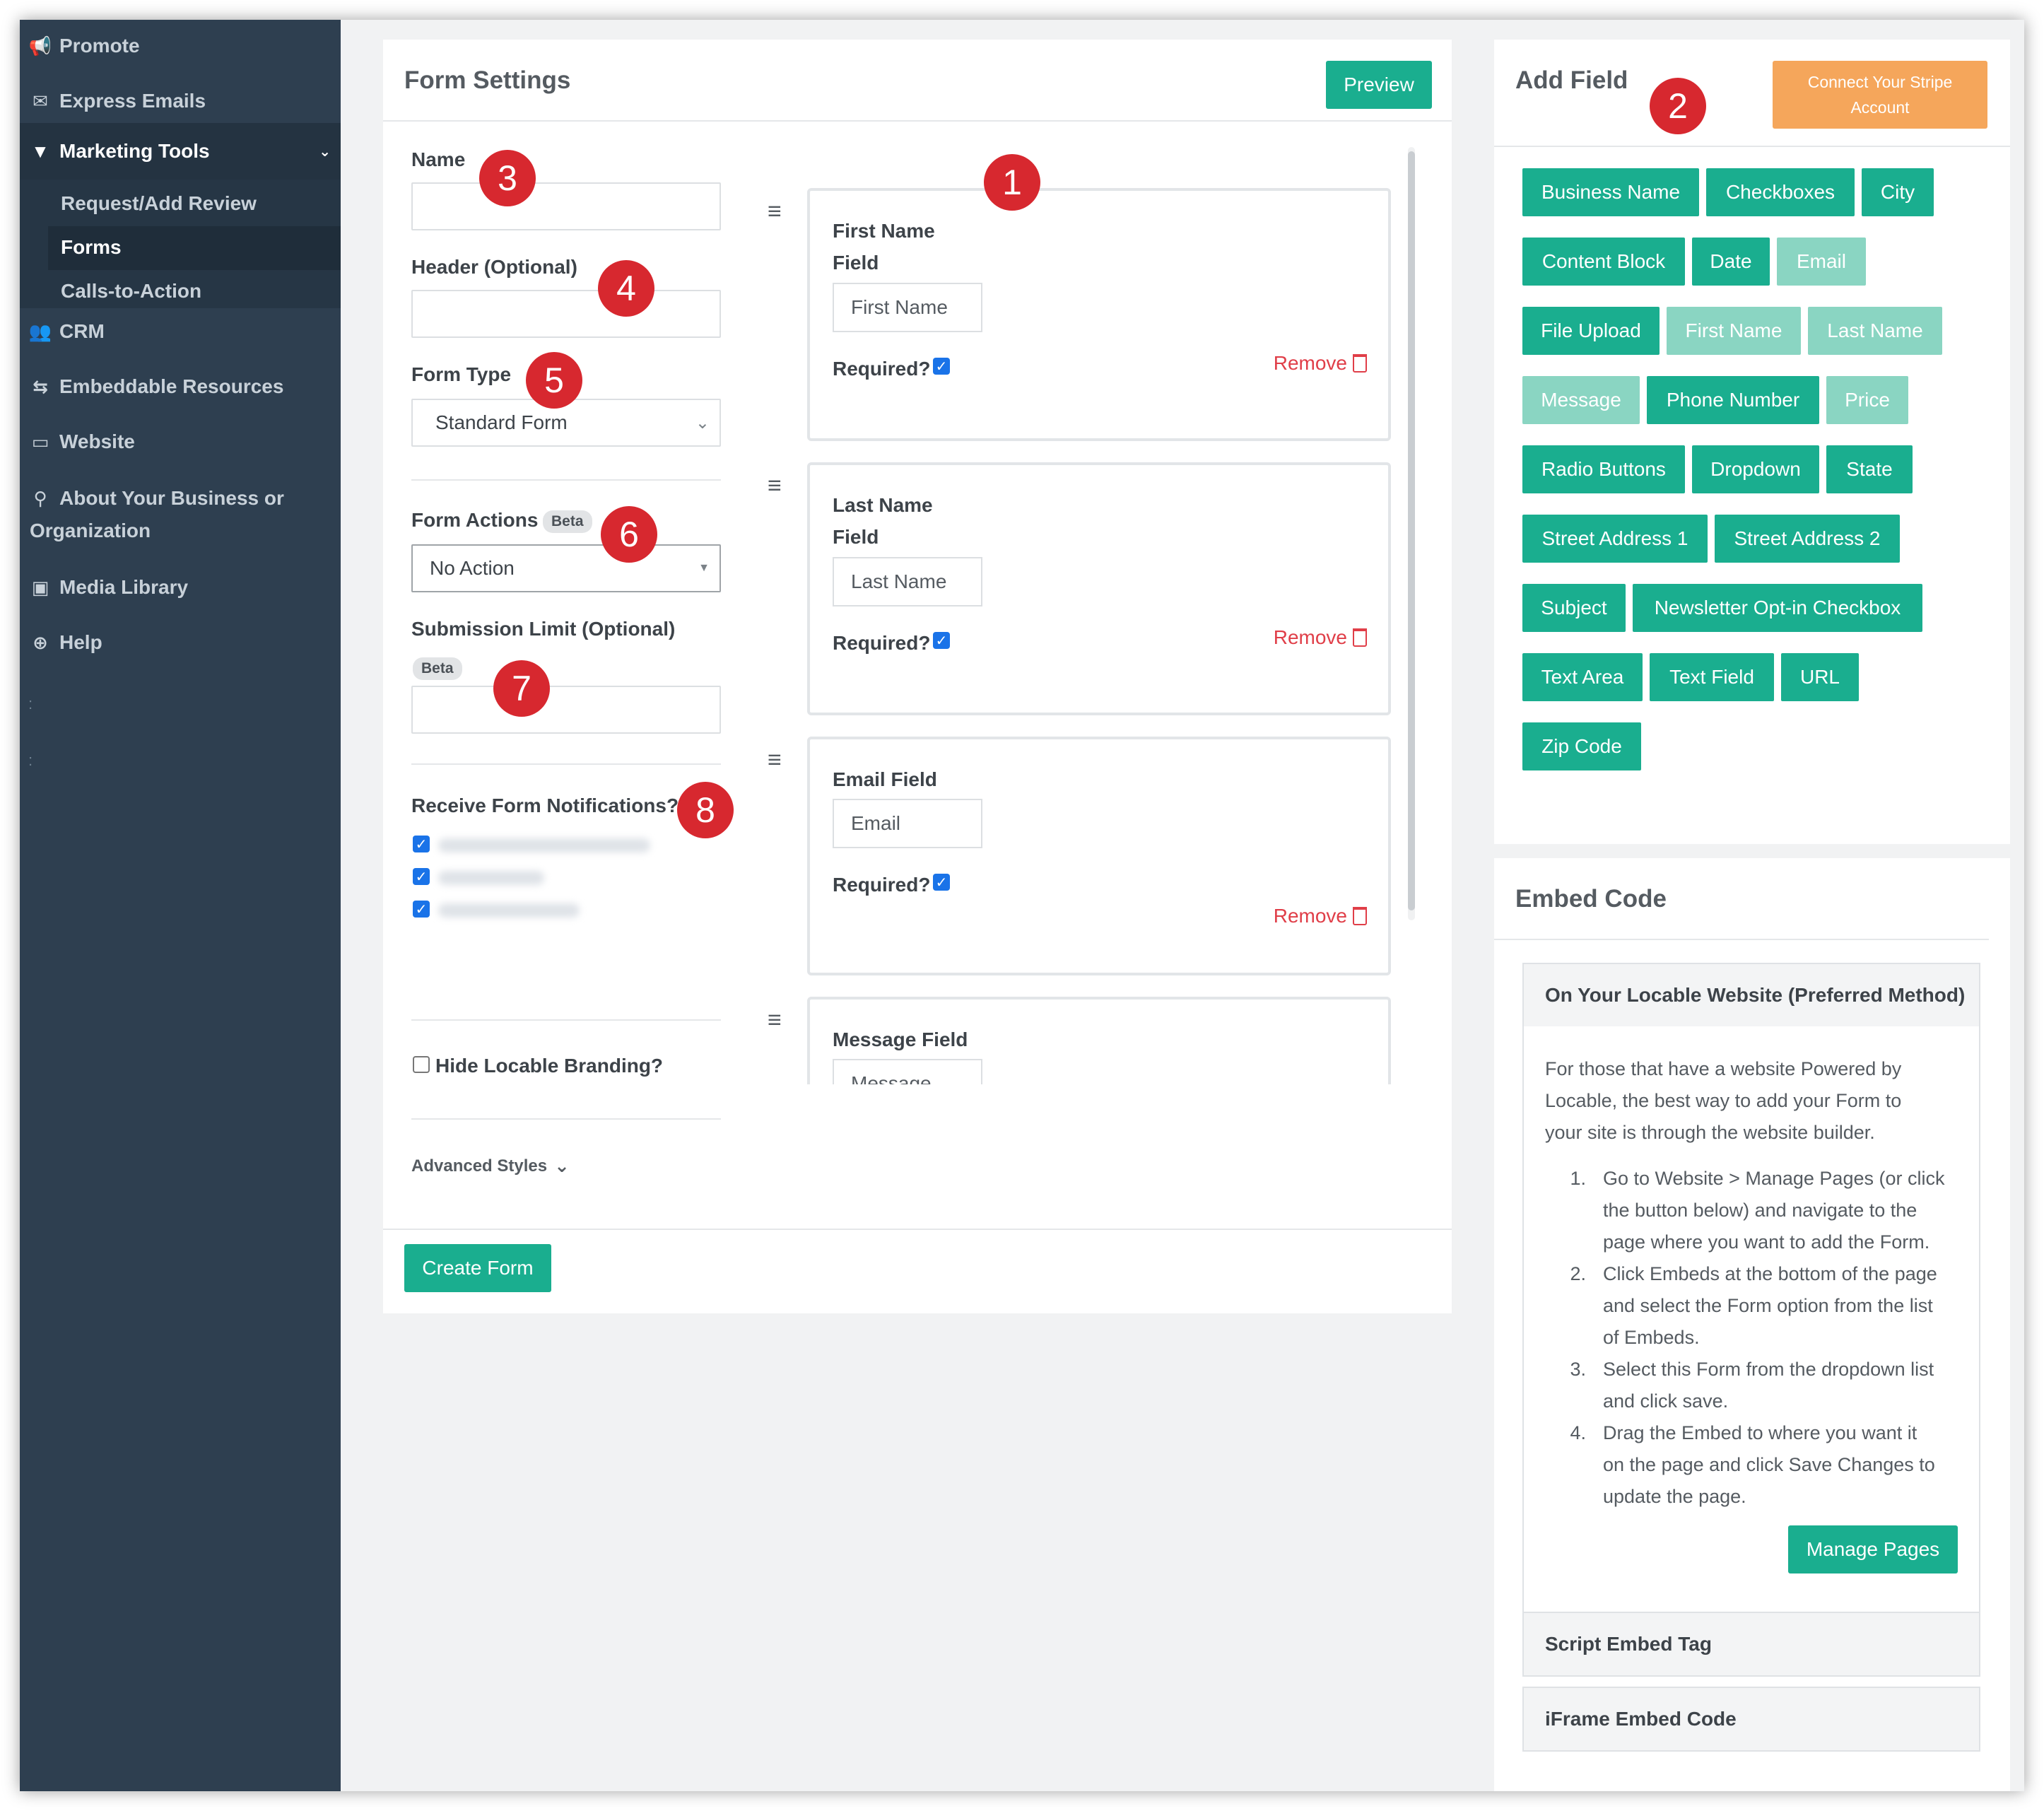 The width and height of the screenshot is (2044, 1811). I want to click on add-field-chip-url: URL, so click(1820, 677).